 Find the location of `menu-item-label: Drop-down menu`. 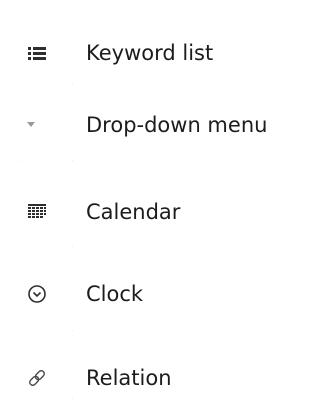

menu-item-label: Drop-down menu is located at coordinates (177, 125).